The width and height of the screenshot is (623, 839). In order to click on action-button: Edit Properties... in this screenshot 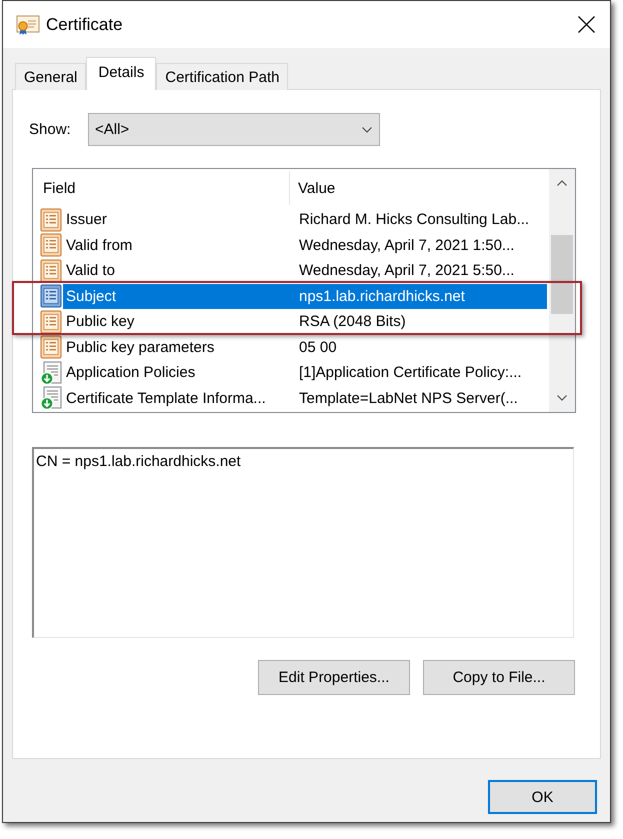, I will do `click(334, 677)`.